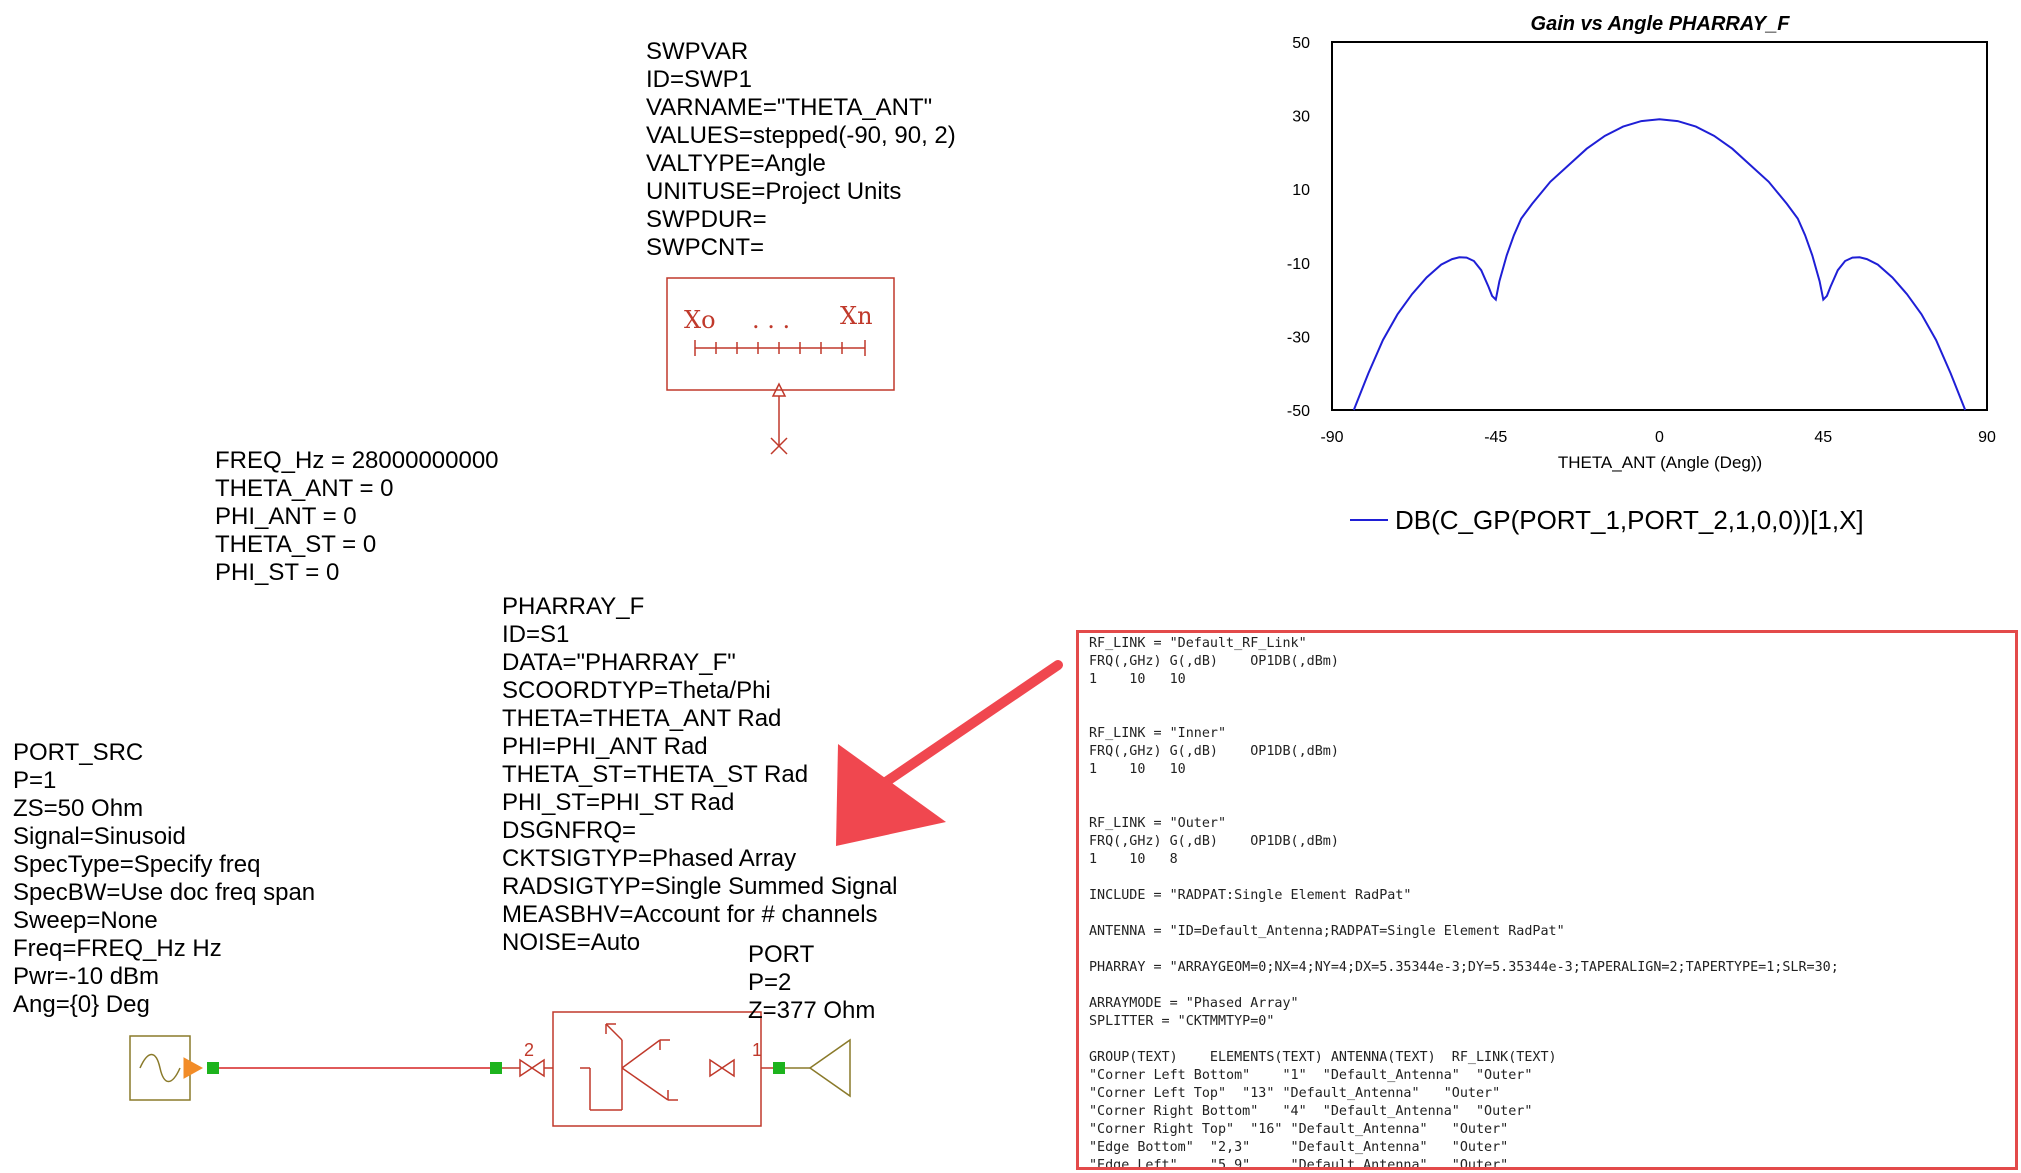  I want to click on node-array-in, so click(496, 1068).